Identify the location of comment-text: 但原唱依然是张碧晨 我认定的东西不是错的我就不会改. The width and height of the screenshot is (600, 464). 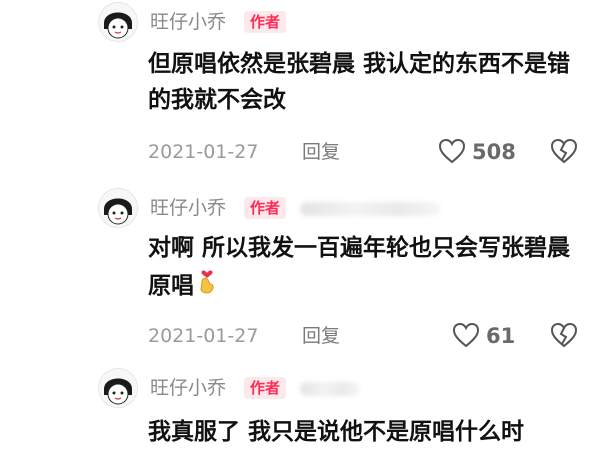
(359, 82).